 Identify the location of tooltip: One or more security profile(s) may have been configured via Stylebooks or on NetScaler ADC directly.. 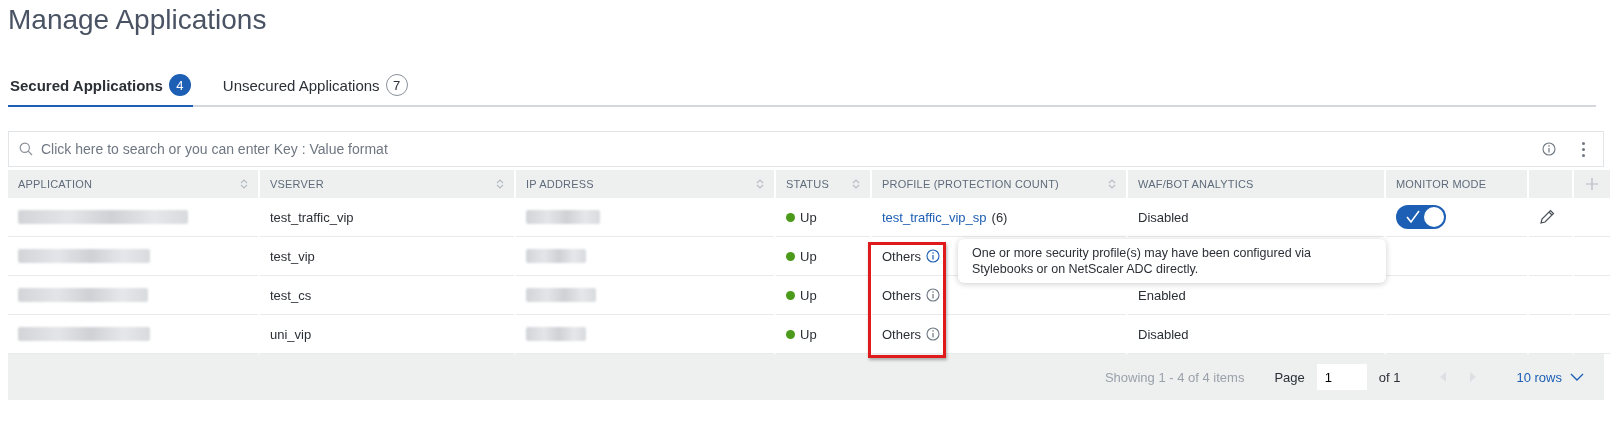
(1172, 261).